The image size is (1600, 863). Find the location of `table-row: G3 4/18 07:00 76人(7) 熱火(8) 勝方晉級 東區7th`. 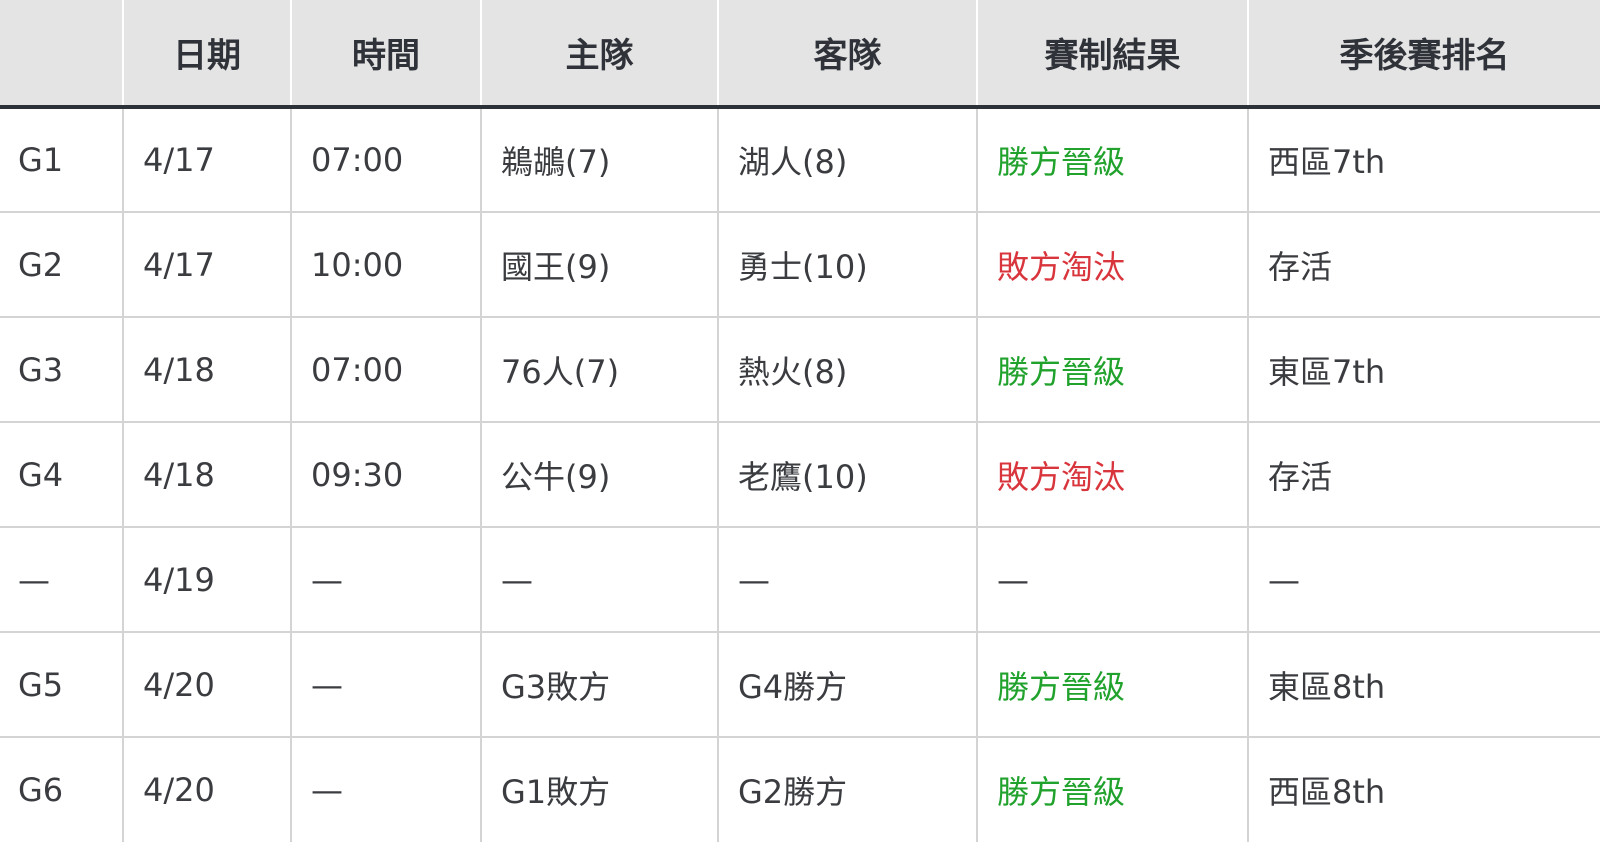

table-row: G3 4/18 07:00 76人(7) 熱火(8) 勝方晉級 東區7th is located at coordinates (800, 370).